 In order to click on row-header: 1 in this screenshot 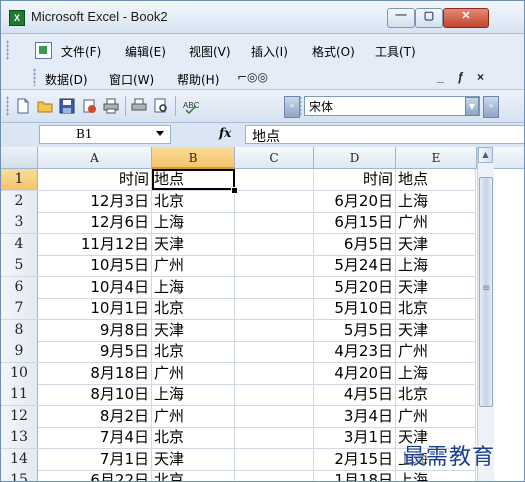, I will do `click(19, 179)`.